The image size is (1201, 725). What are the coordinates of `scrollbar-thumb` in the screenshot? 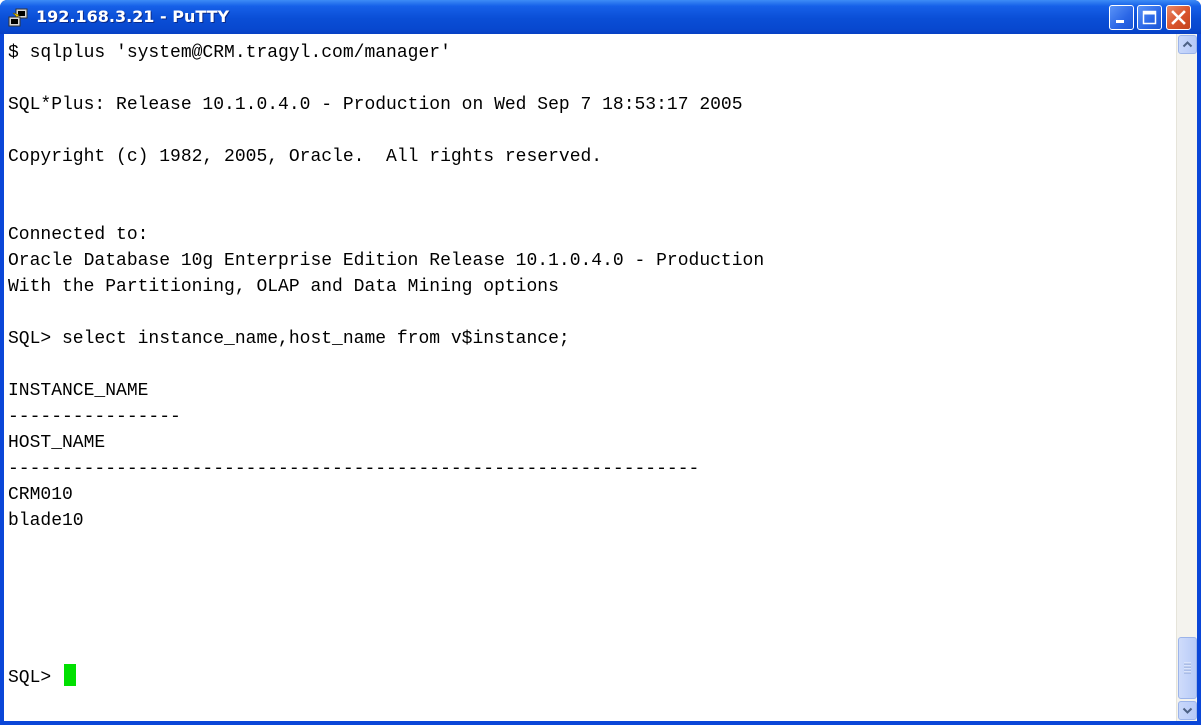 It's located at (1187, 668).